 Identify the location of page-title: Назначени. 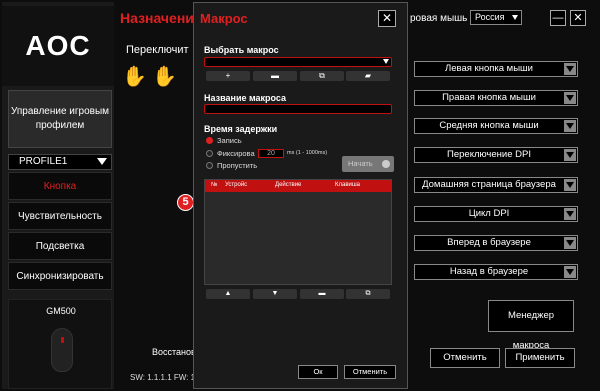
(157, 18).